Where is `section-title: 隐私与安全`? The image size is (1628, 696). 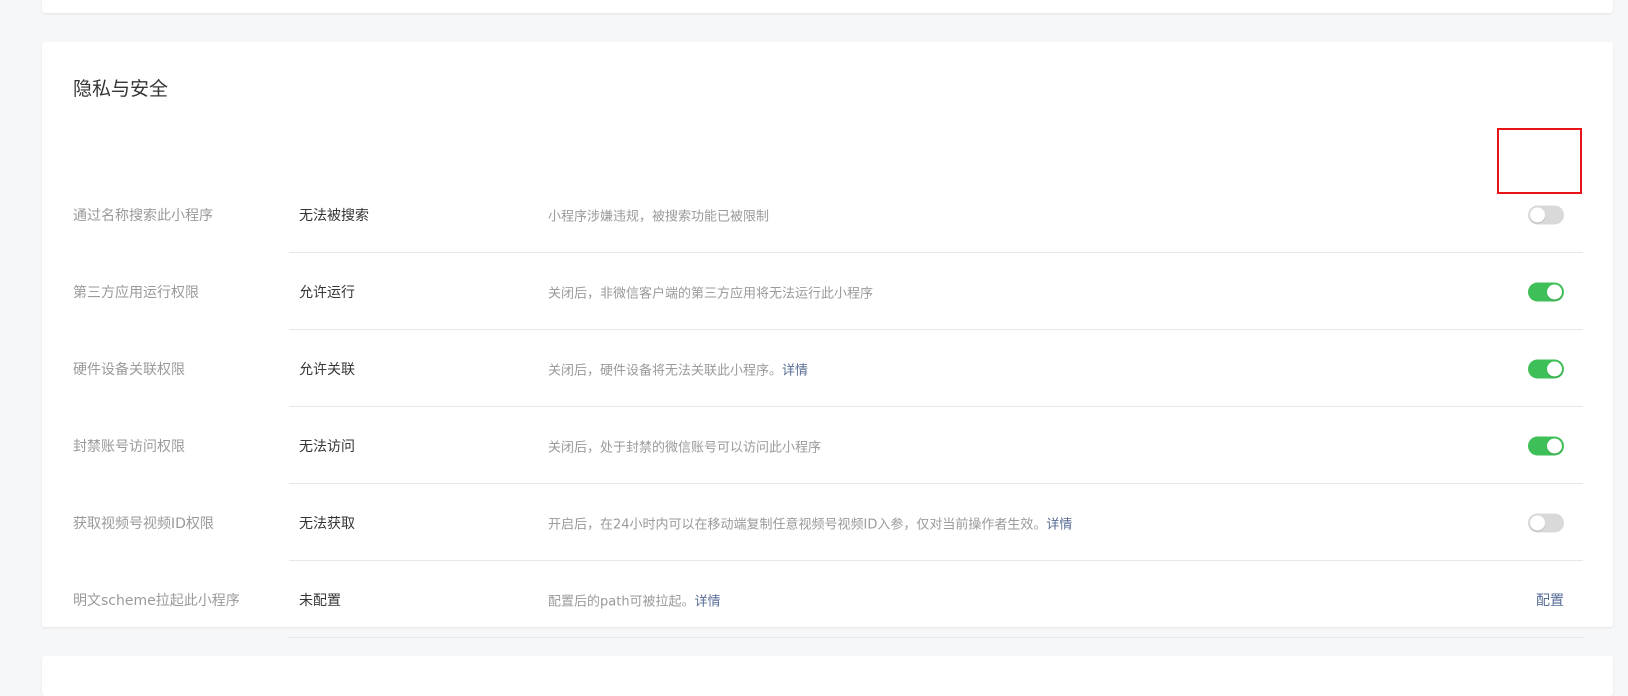 section-title: 隐私与安全 is located at coordinates (121, 89).